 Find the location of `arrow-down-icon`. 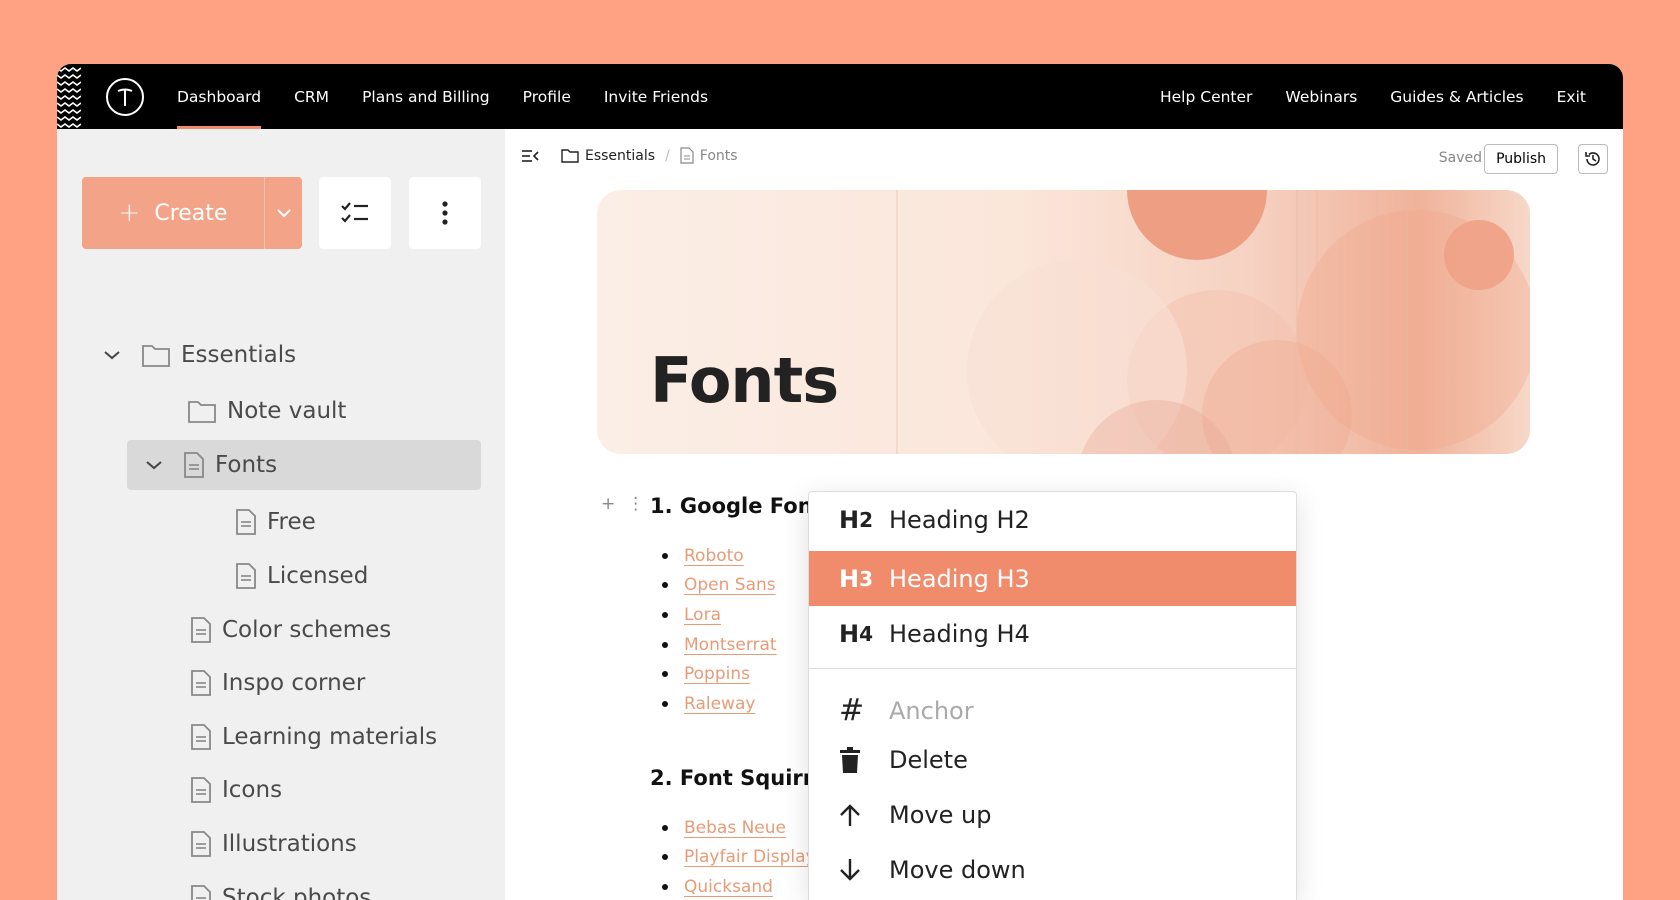

arrow-down-icon is located at coordinates (849, 870).